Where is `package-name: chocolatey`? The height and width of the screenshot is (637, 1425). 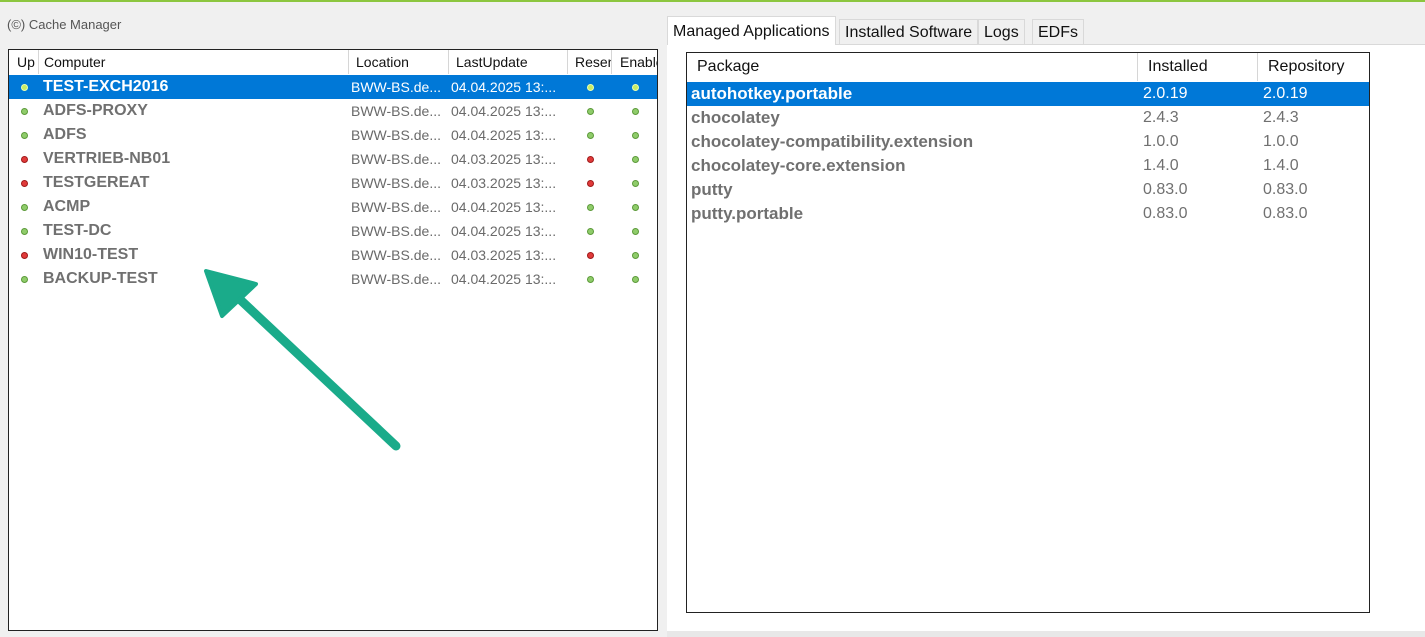 package-name: chocolatey is located at coordinates (735, 117).